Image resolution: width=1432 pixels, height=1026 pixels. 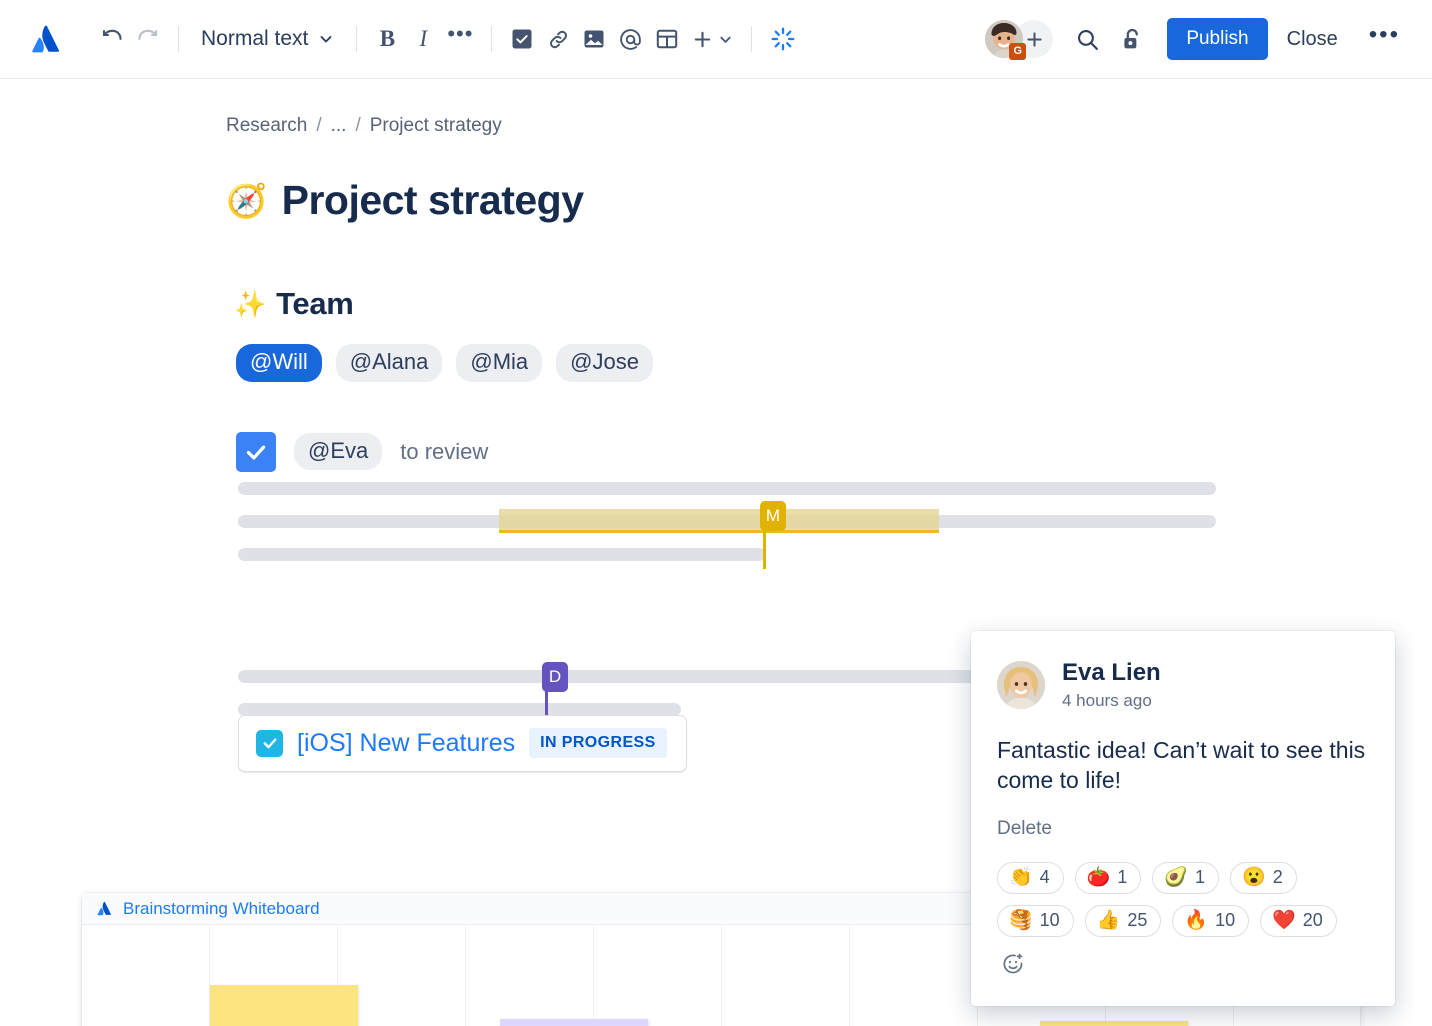 I want to click on status-badge: IN PROGRESS, so click(x=598, y=743).